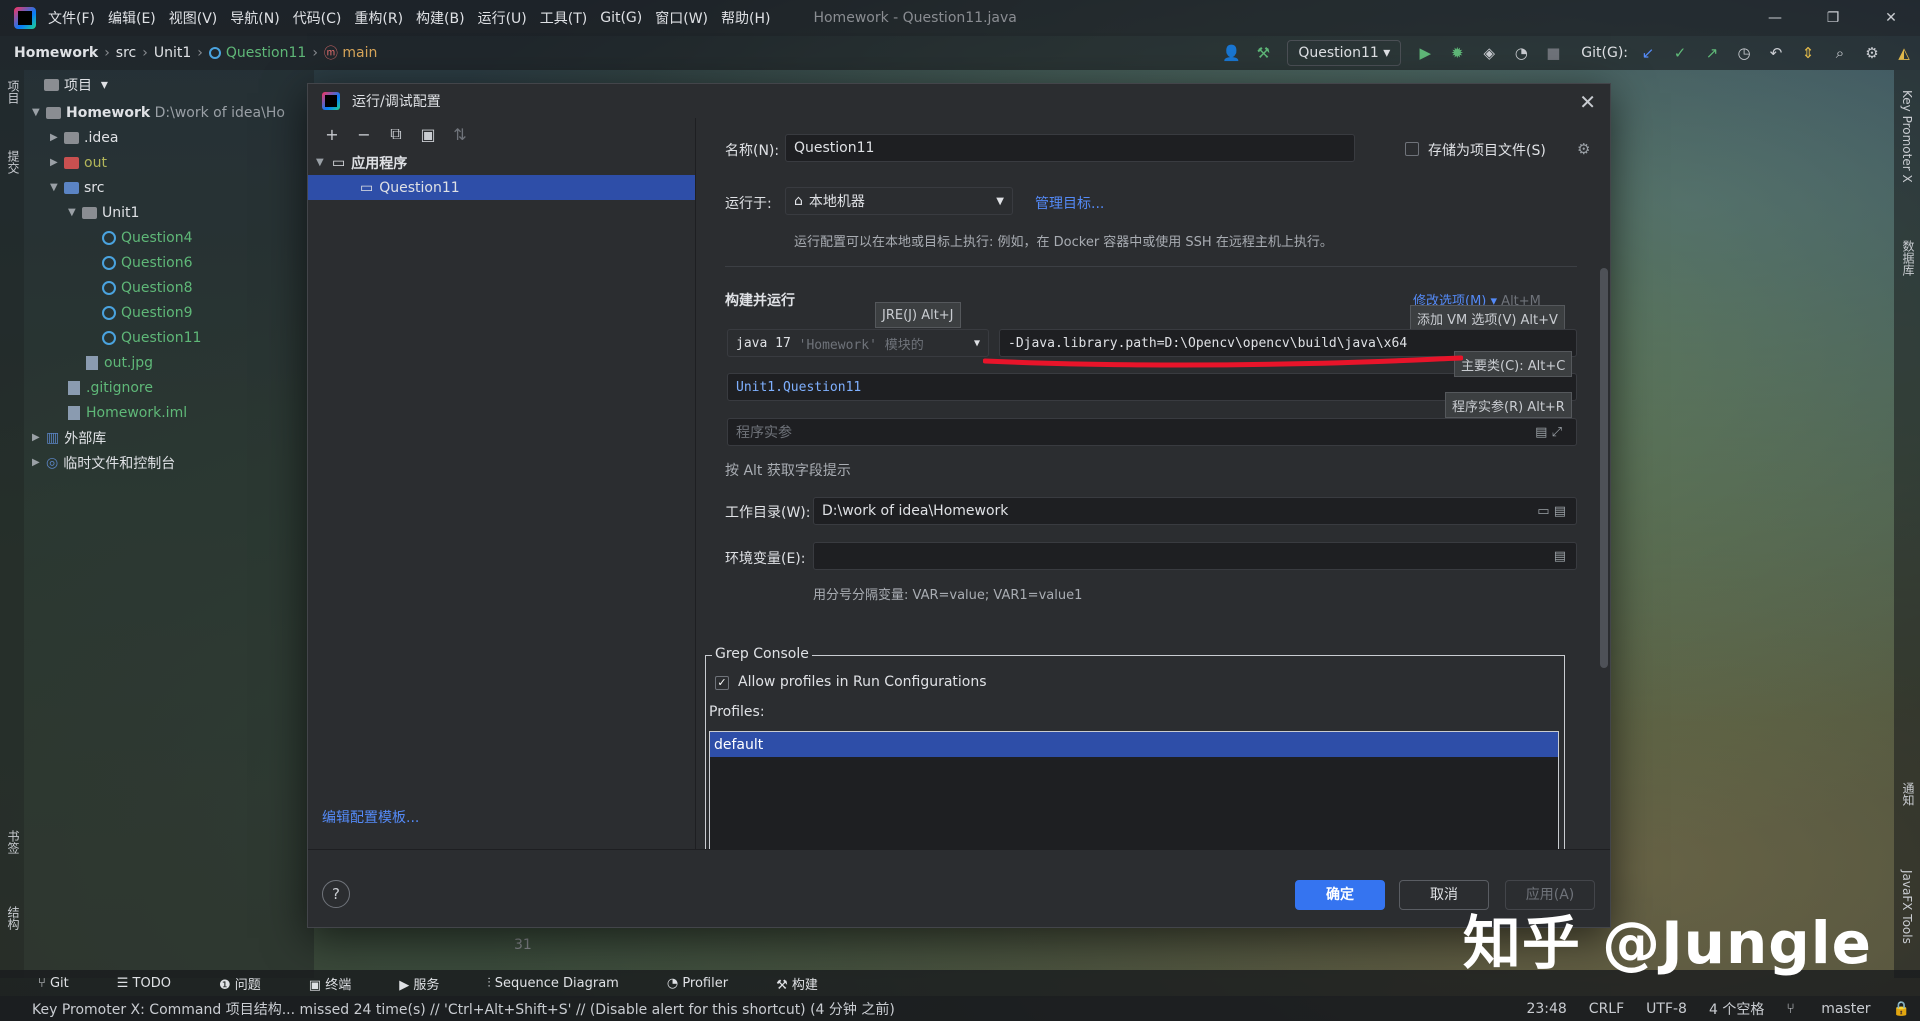 This screenshot has width=1920, height=1021. Describe the element at coordinates (1606, 1009) in the screenshot. I see `status-line-separator: CRLF` at that location.